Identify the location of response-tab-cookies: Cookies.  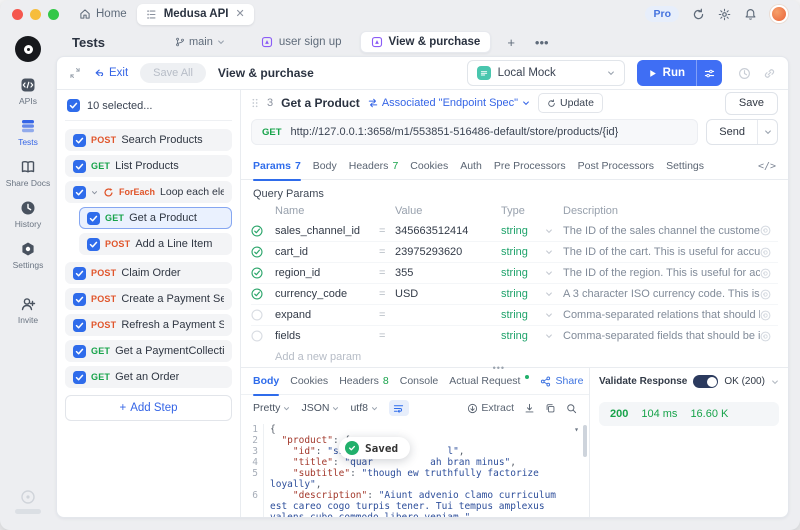
(309, 381).